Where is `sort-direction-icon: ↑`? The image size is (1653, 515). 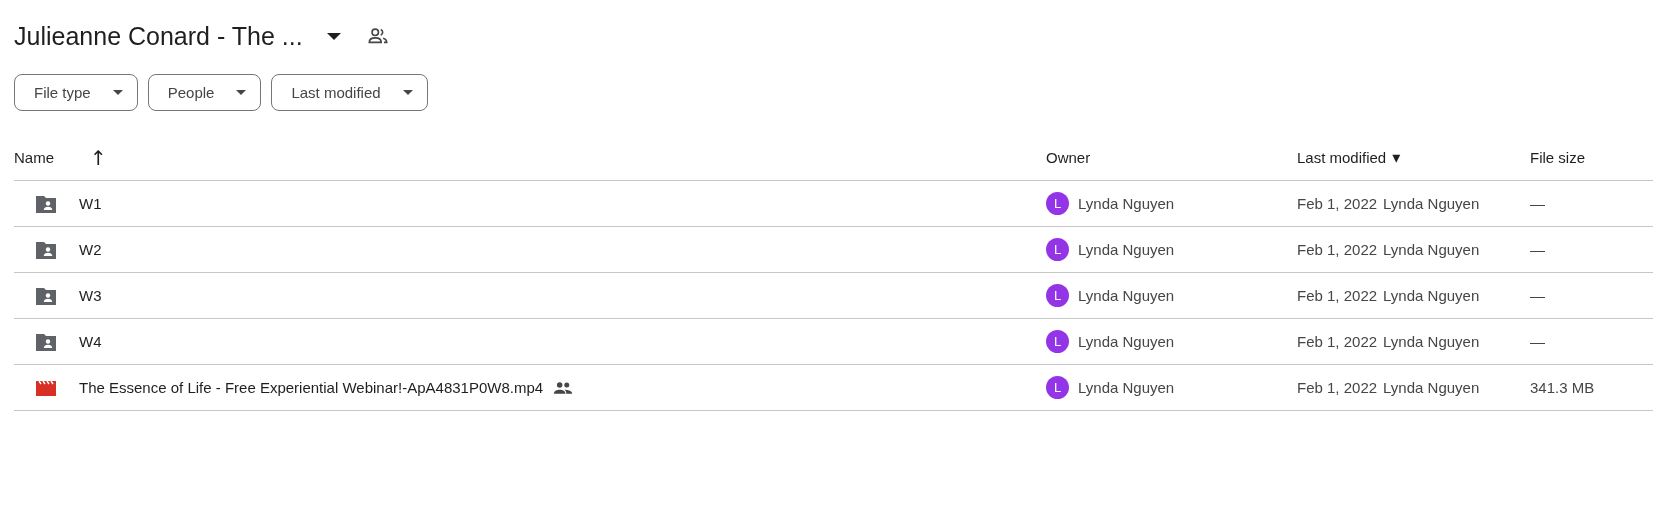 sort-direction-icon: ↑ is located at coordinates (98, 157).